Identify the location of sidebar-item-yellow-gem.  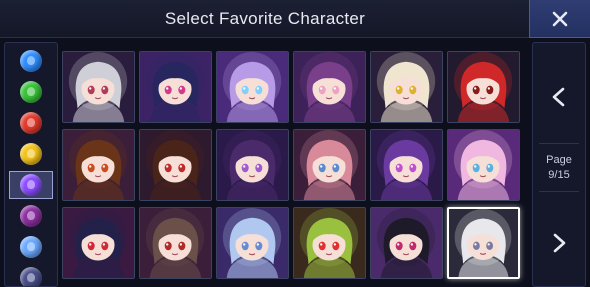
(31, 154).